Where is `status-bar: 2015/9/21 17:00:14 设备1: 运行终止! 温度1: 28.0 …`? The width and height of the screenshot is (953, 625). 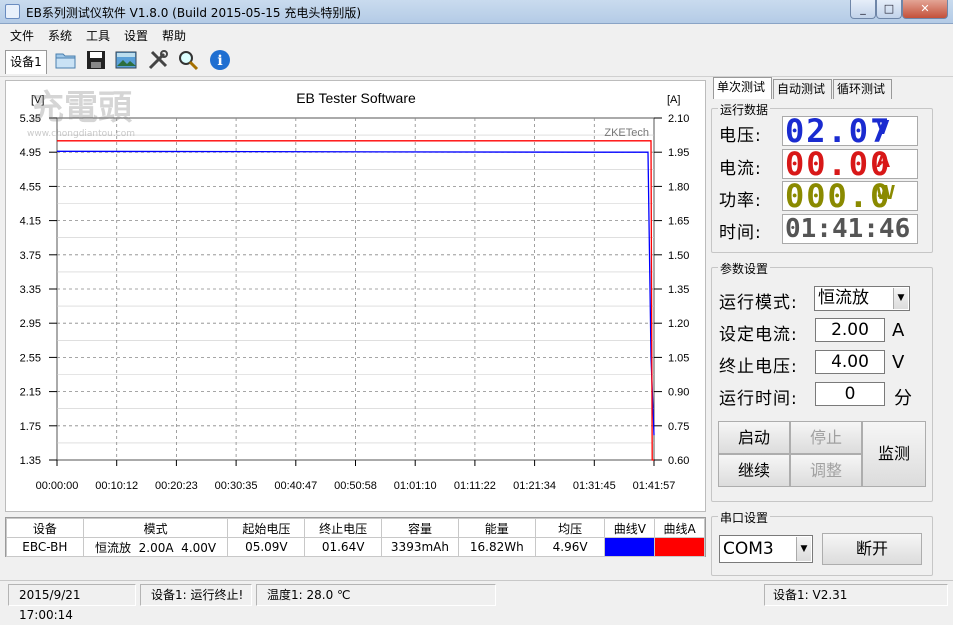 status-bar: 2015/9/21 17:00:14 设备1: 运行终止! 温度1: 28.0 … is located at coordinates (476, 601).